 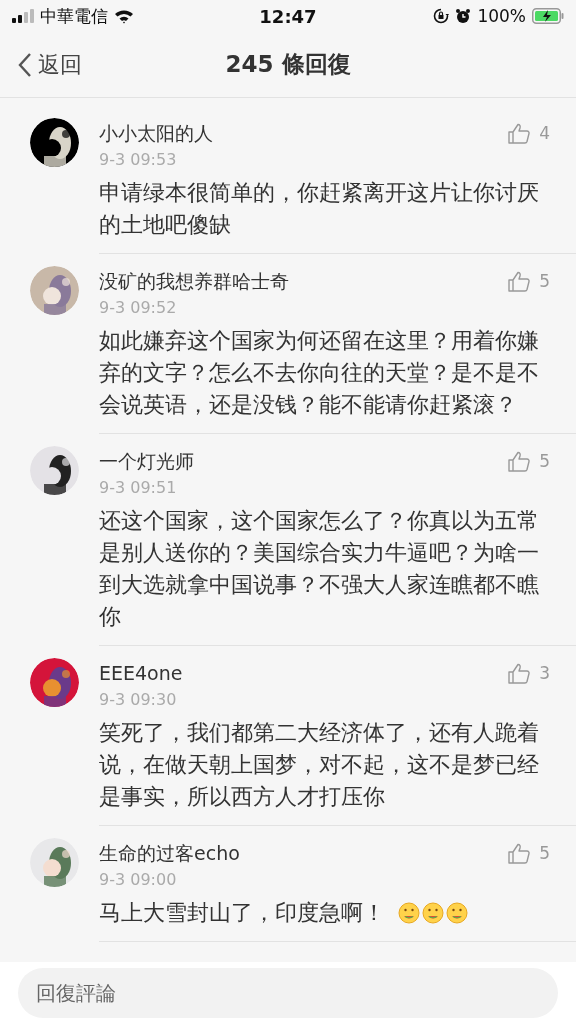 I want to click on comment-text: 马上大雪封山了，印度急啊！, so click(x=242, y=912).